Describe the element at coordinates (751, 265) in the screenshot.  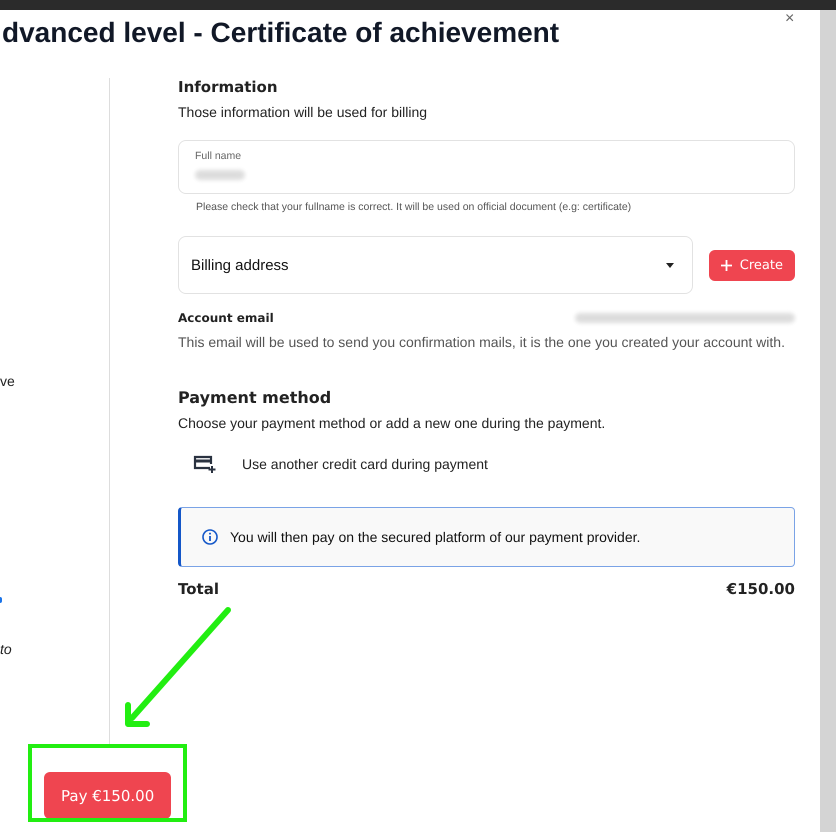
I see `create-button: Create` at that location.